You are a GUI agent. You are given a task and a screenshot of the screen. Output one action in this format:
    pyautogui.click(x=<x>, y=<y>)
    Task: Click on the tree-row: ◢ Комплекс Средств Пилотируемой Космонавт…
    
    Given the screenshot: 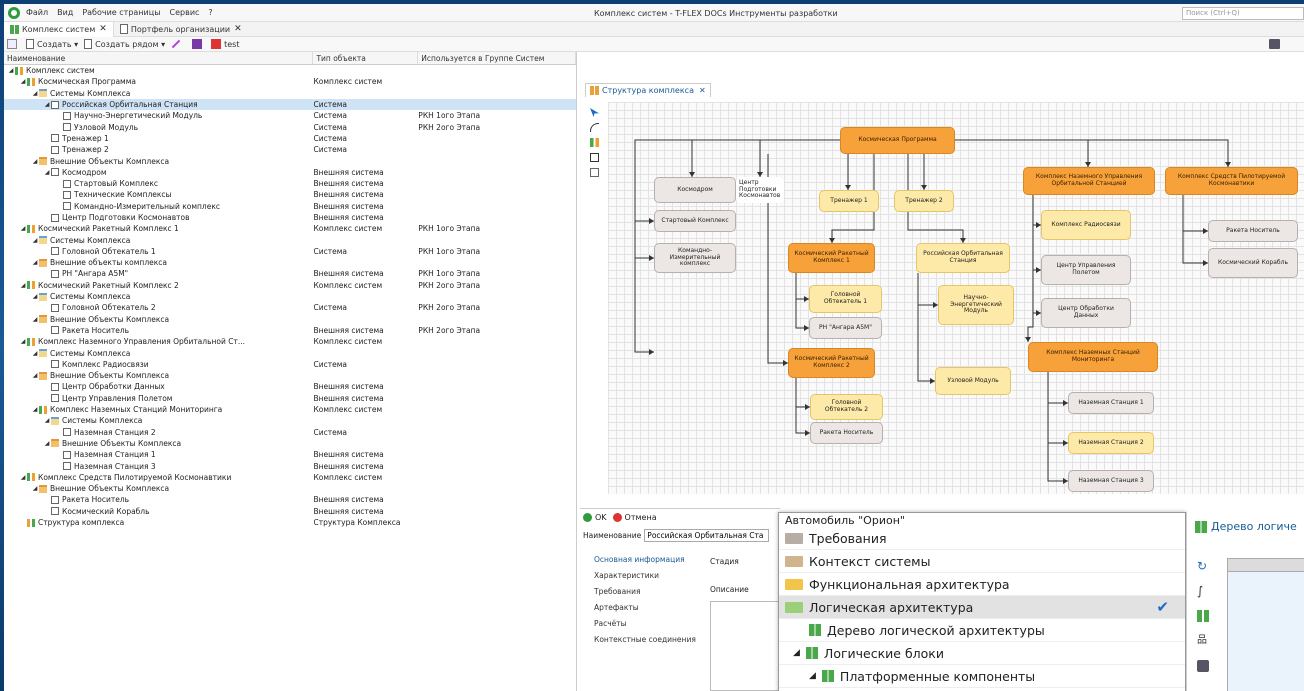 What is the action you would take?
    pyautogui.click(x=290, y=477)
    